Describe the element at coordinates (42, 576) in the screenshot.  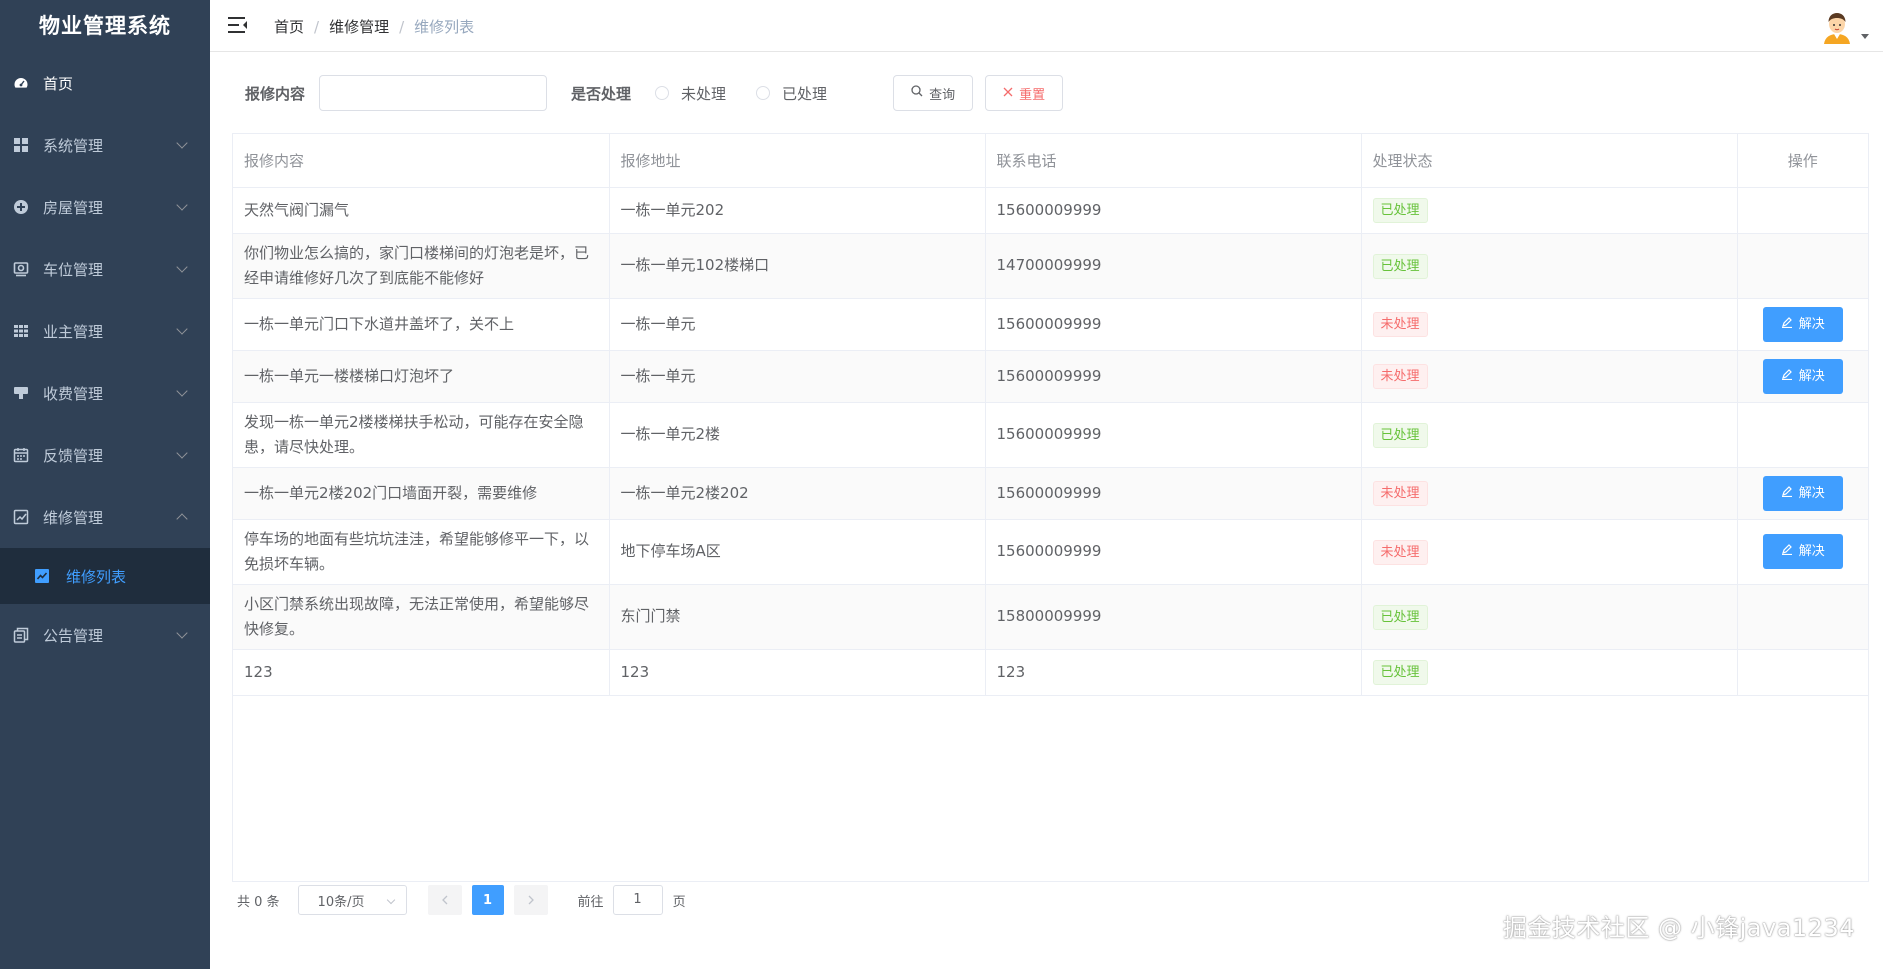
I see `trend-icon` at that location.